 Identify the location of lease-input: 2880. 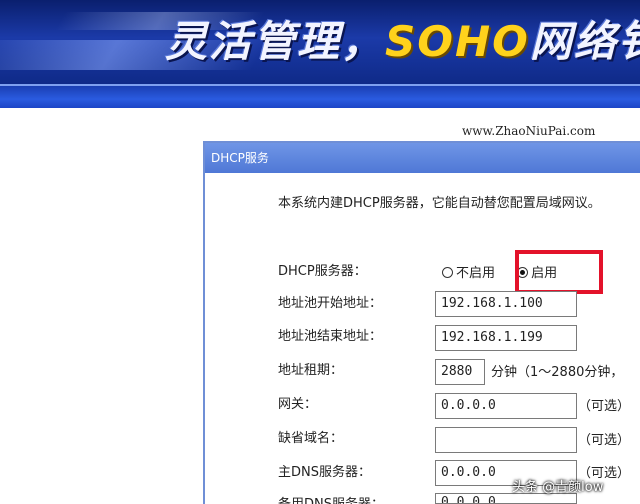
(460, 372).